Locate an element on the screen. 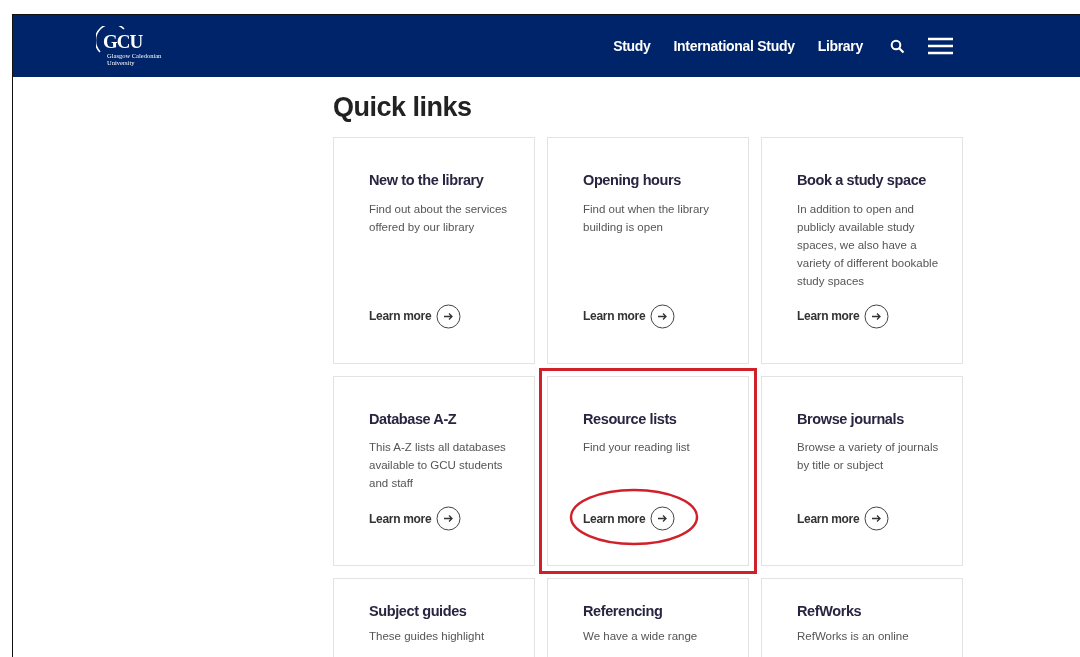 The image size is (1080, 657). card-title: Resource lists is located at coordinates (630, 419).